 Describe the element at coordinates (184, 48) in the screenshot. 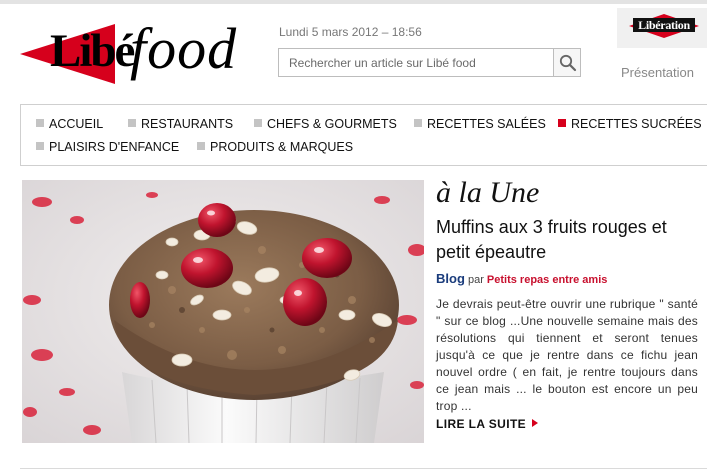

I see `logo-food-text: food` at that location.